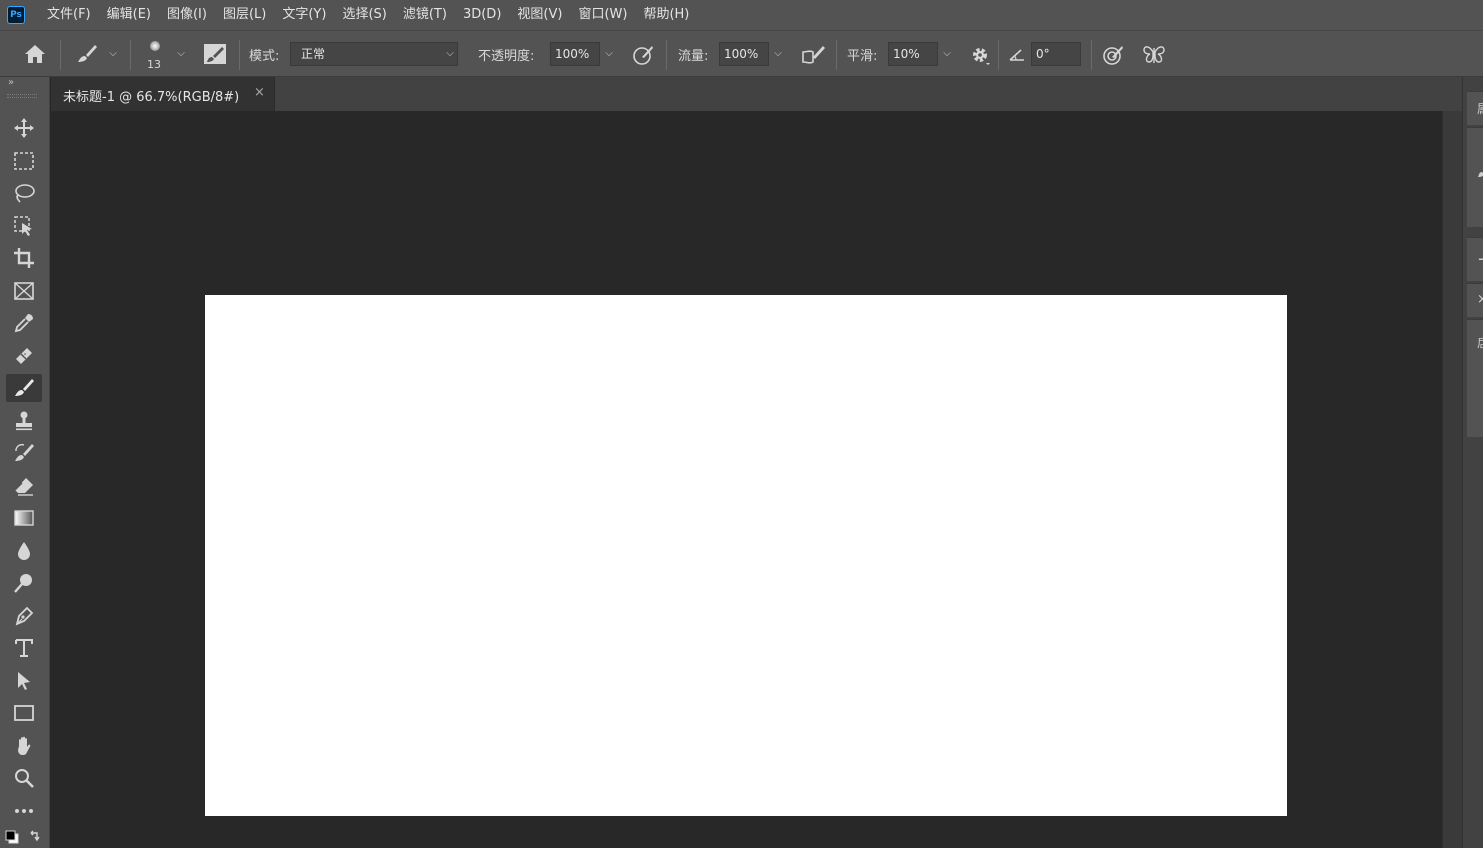  What do you see at coordinates (24, 291) in the screenshot?
I see `frame-icon` at bounding box center [24, 291].